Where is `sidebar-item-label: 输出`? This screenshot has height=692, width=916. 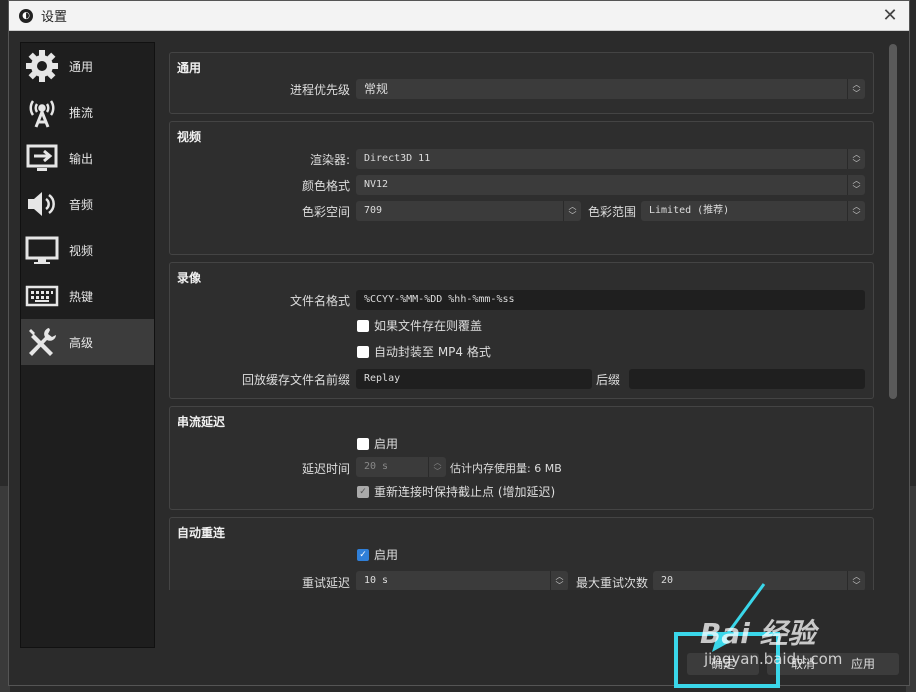
sidebar-item-label: 输出 is located at coordinates (81, 158).